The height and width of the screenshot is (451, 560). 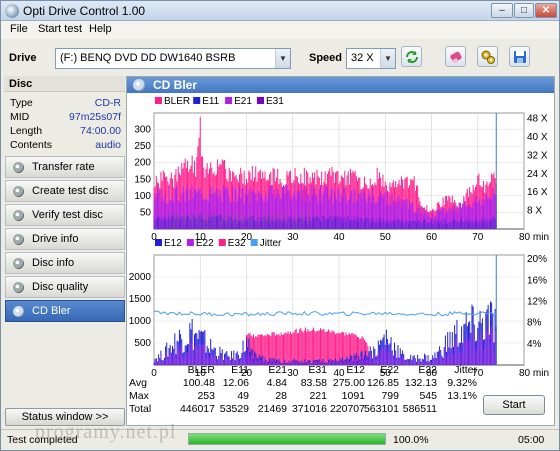 I want to click on y2-tick-label: 20%, so click(x=537, y=259).